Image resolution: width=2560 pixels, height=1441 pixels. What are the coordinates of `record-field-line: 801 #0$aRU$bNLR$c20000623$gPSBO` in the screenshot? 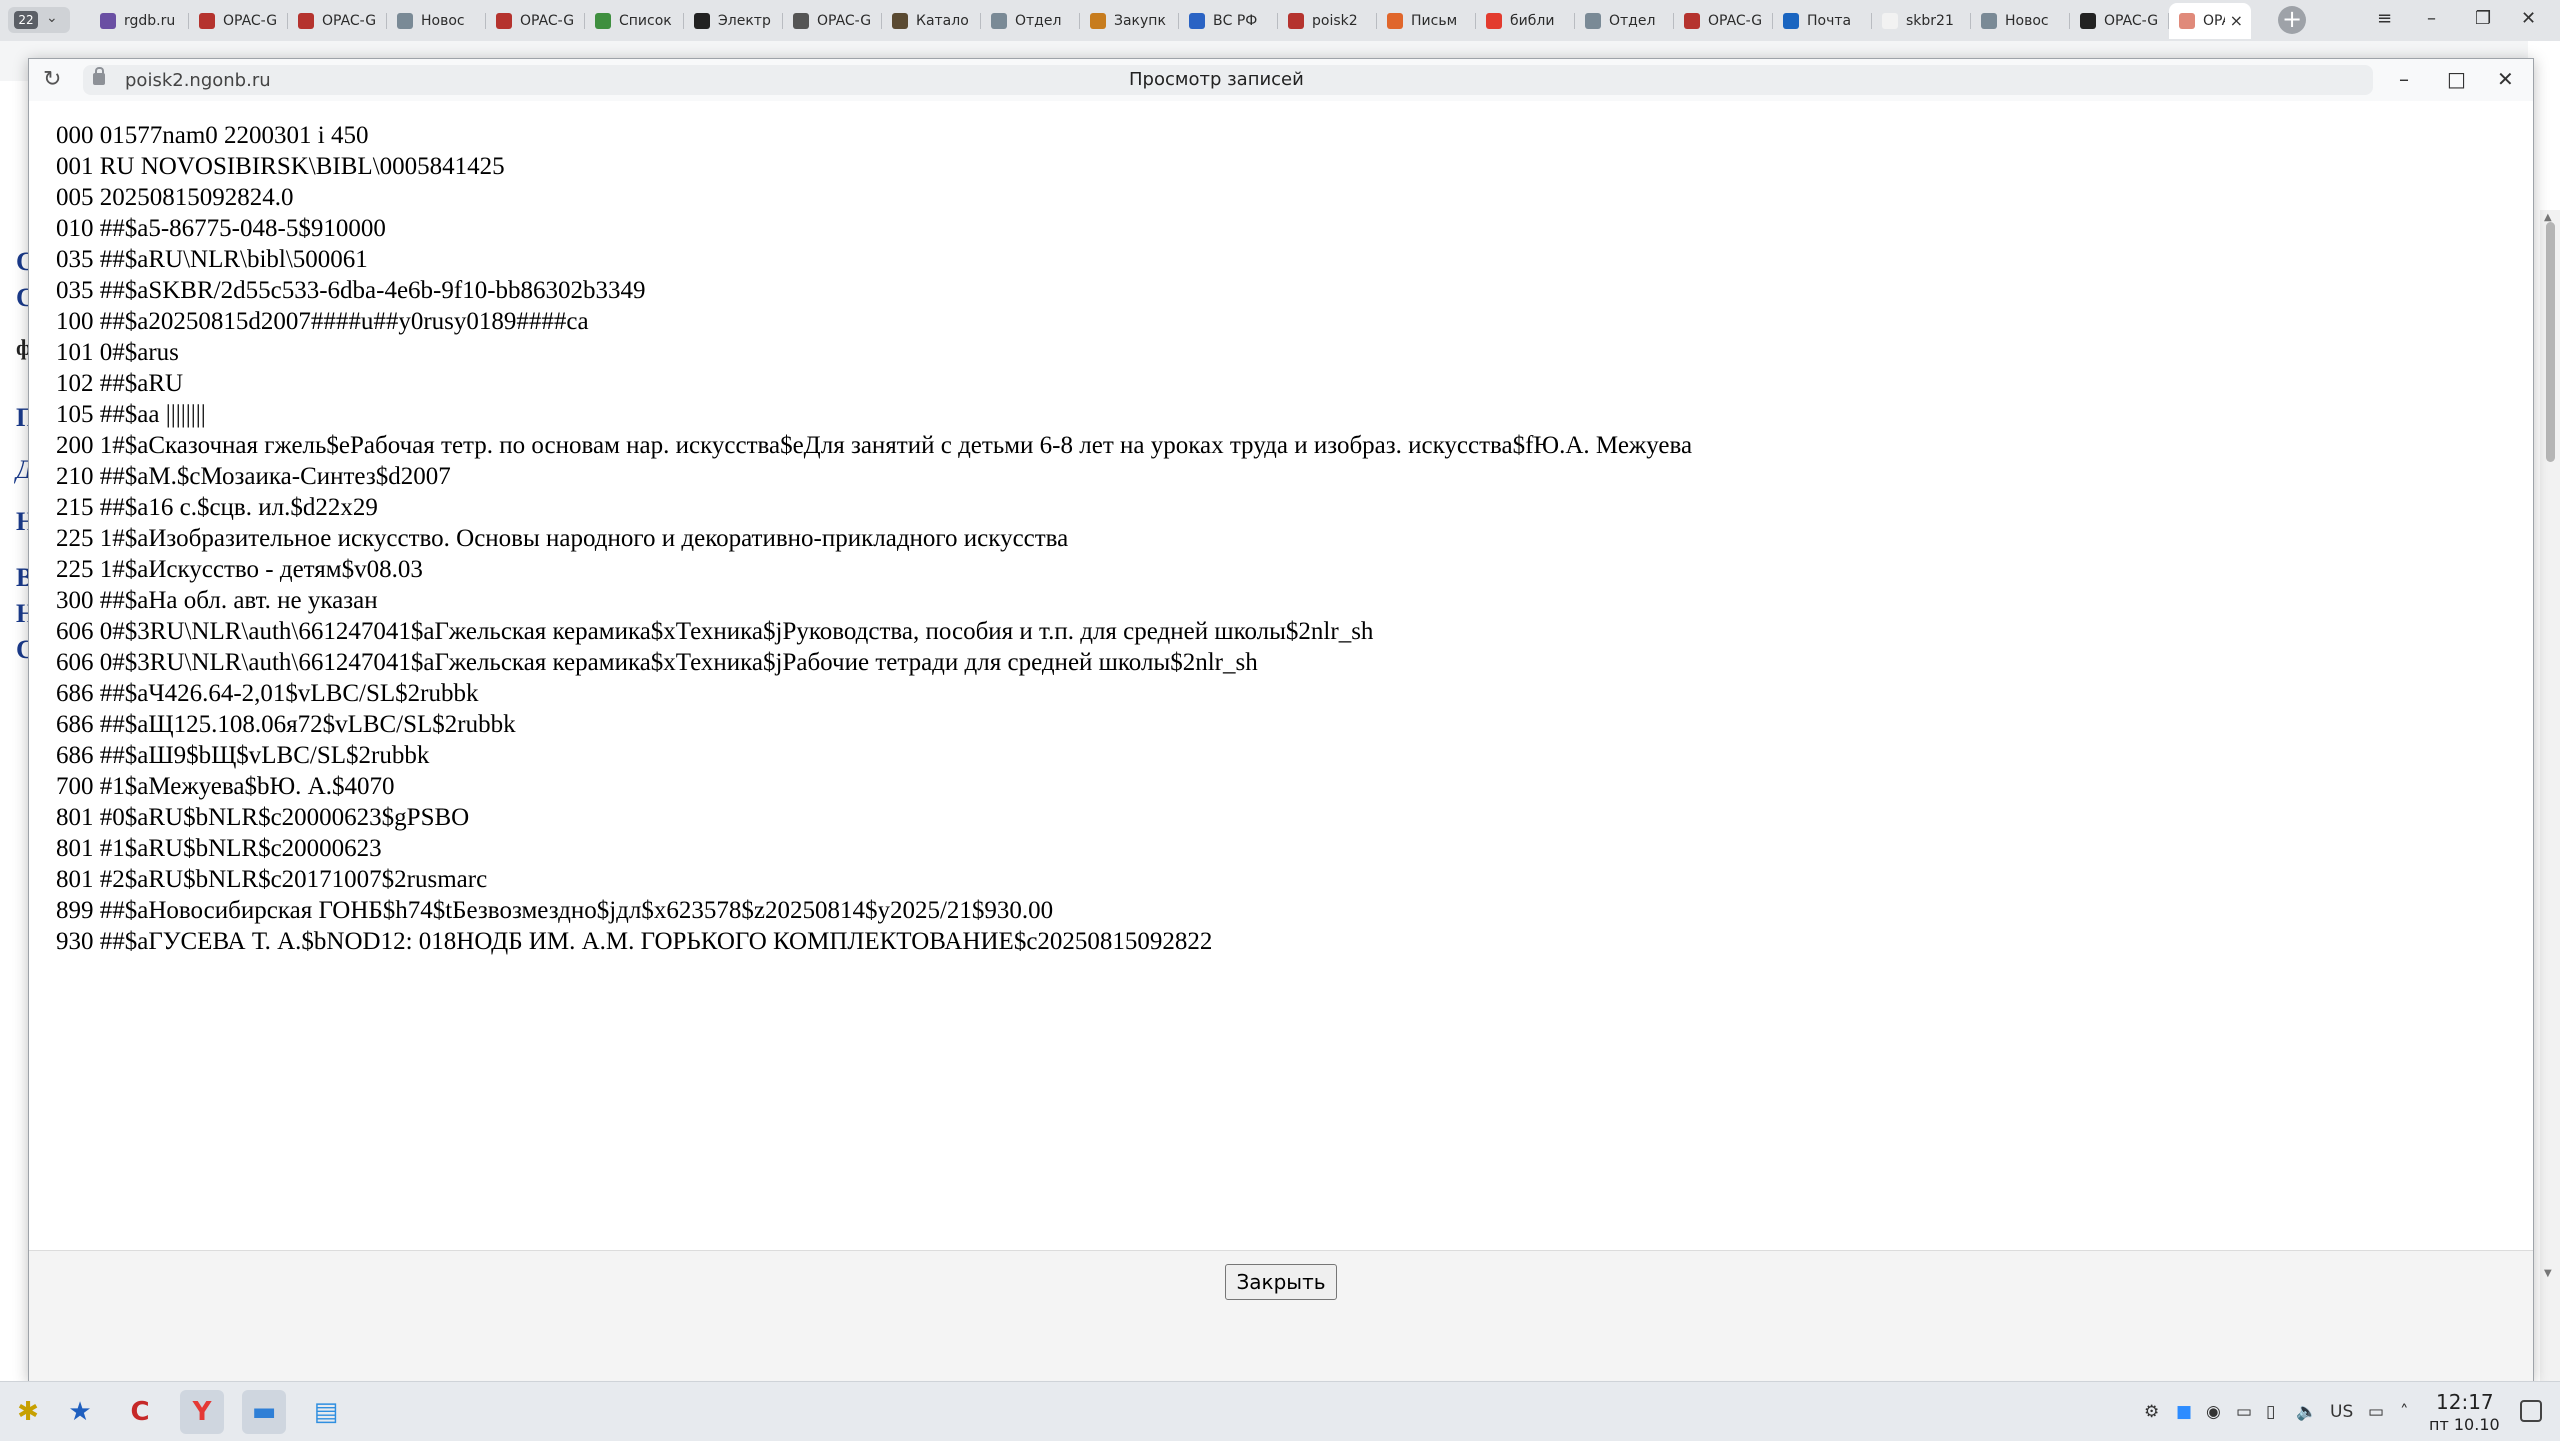 It's located at (263, 817).